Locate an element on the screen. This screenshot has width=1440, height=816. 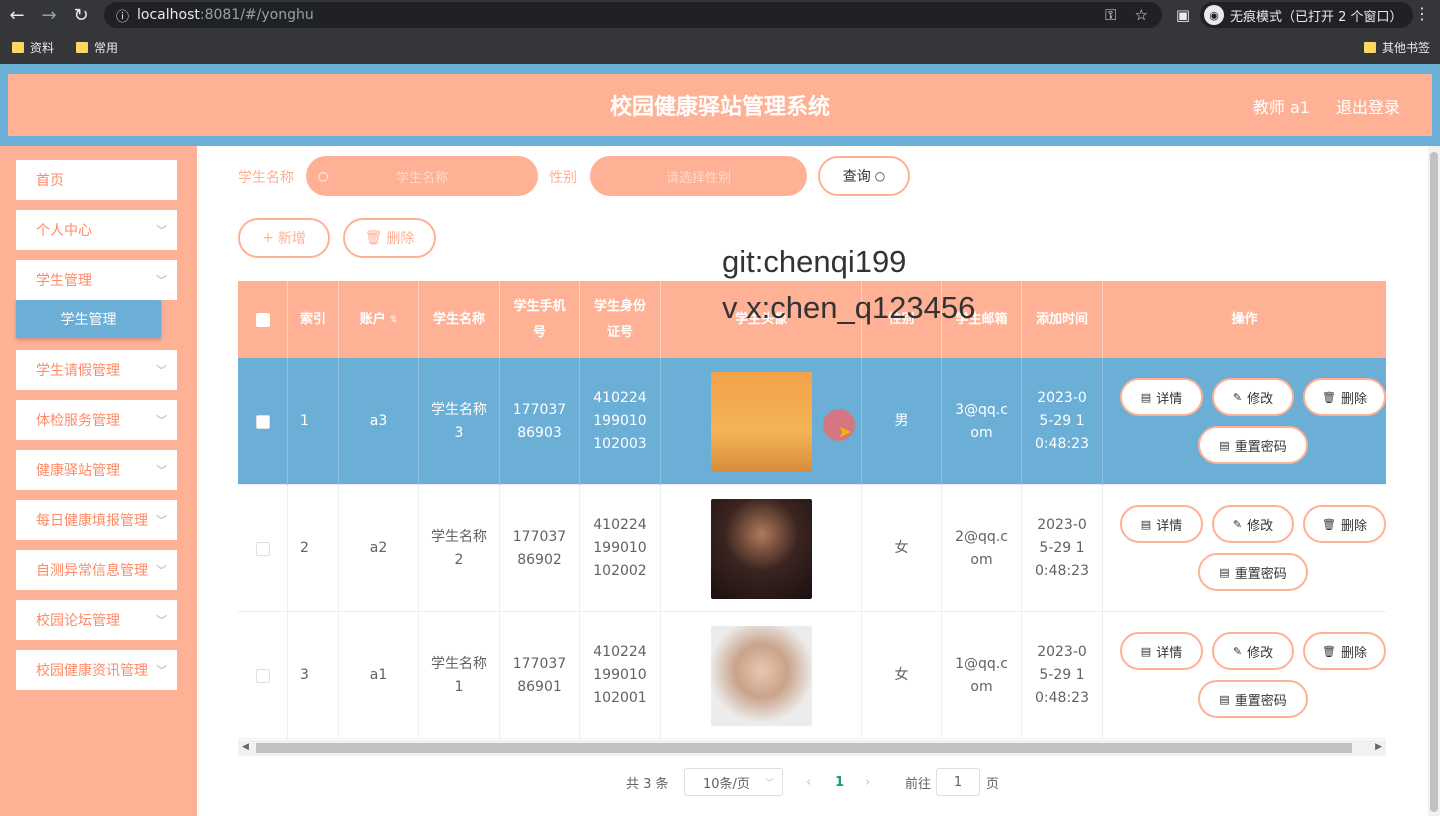
next-page-icon: › is located at coordinates (867, 782).